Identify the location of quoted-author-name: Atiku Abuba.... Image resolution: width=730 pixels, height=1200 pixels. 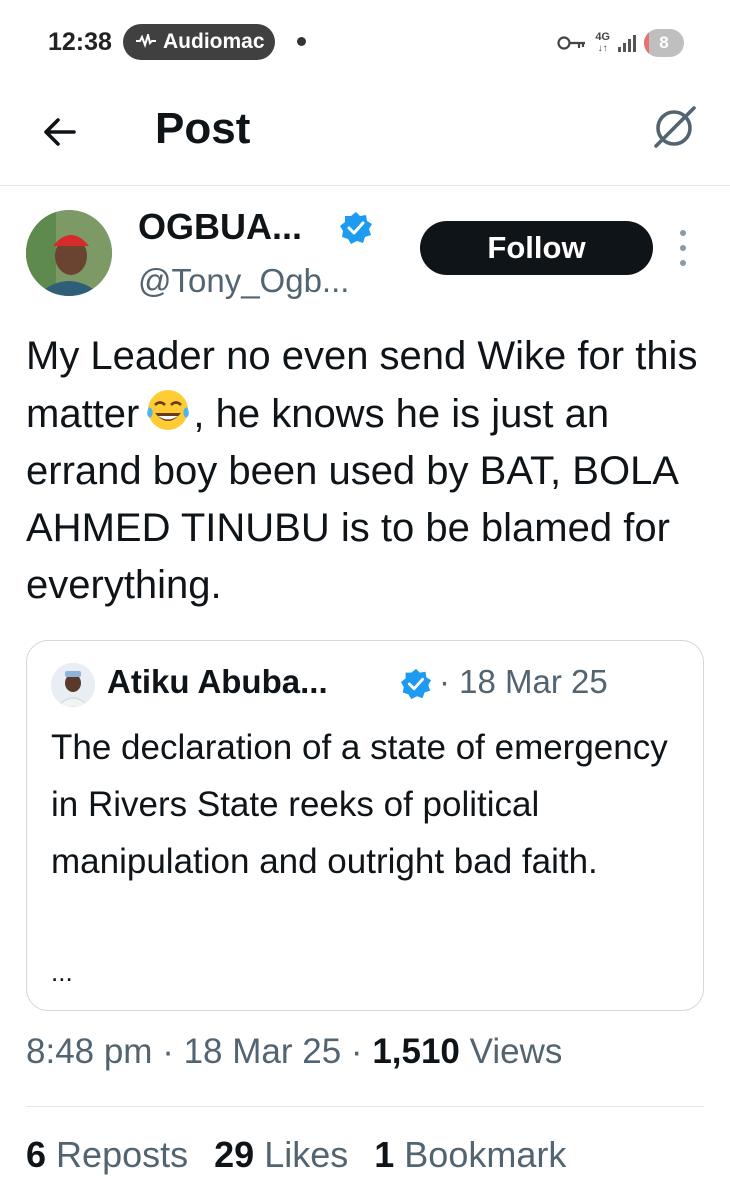
(217, 681).